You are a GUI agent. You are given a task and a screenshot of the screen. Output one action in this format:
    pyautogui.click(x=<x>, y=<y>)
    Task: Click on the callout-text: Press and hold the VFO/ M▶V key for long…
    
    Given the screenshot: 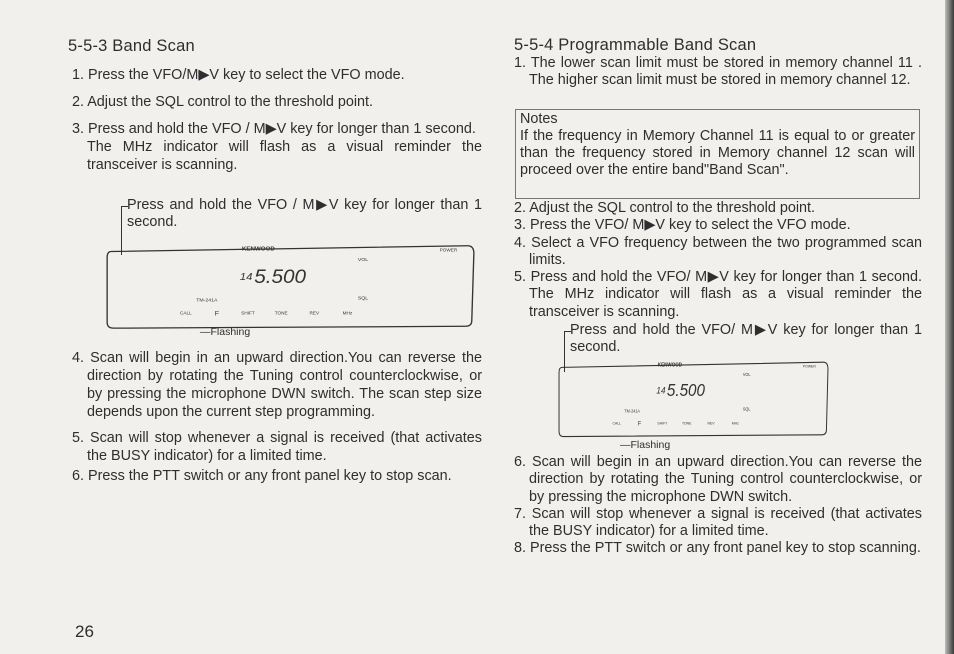 What is the action you would take?
    pyautogui.click(x=746, y=338)
    